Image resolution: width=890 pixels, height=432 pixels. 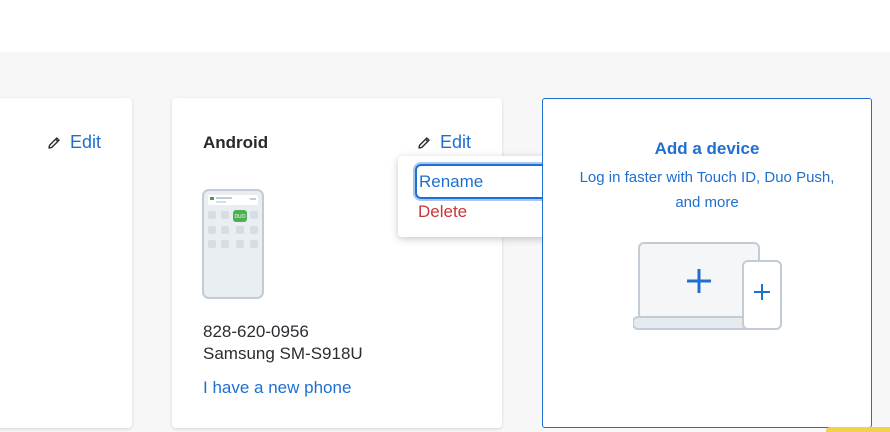 I want to click on phone-model: Samsung SM-S918U, so click(x=283, y=353).